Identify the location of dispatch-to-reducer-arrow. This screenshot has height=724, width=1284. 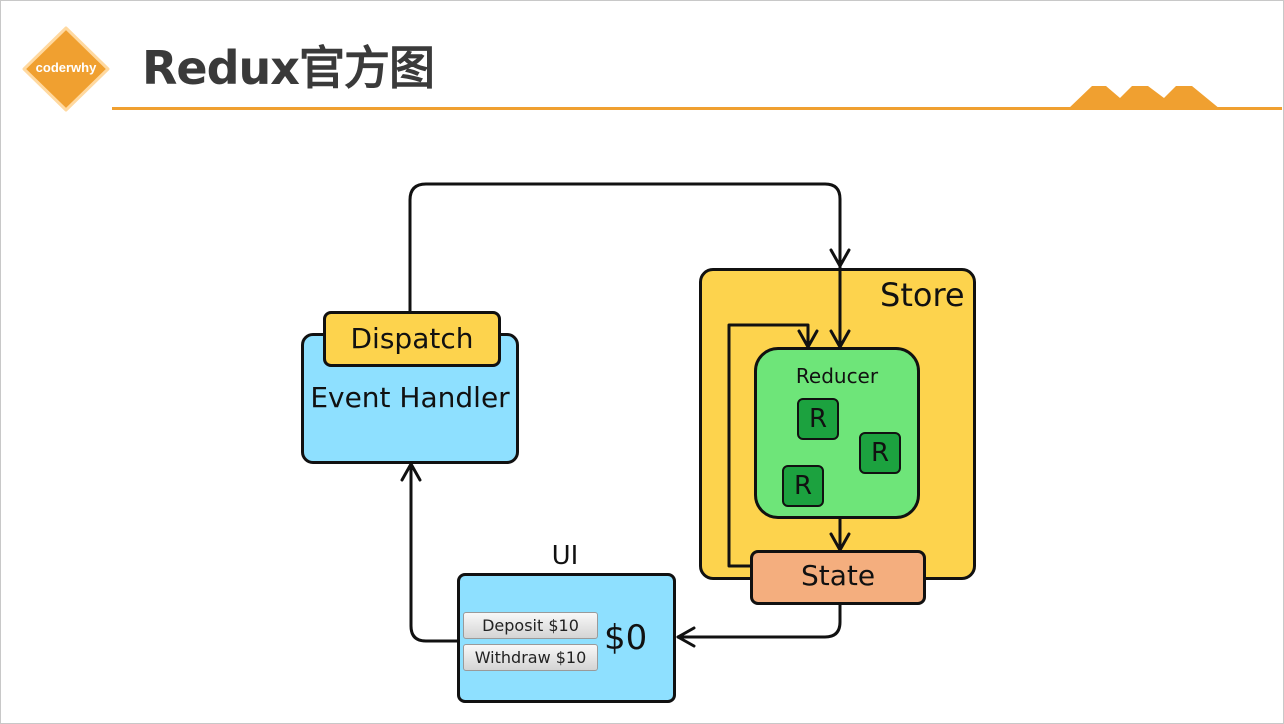
(625, 265).